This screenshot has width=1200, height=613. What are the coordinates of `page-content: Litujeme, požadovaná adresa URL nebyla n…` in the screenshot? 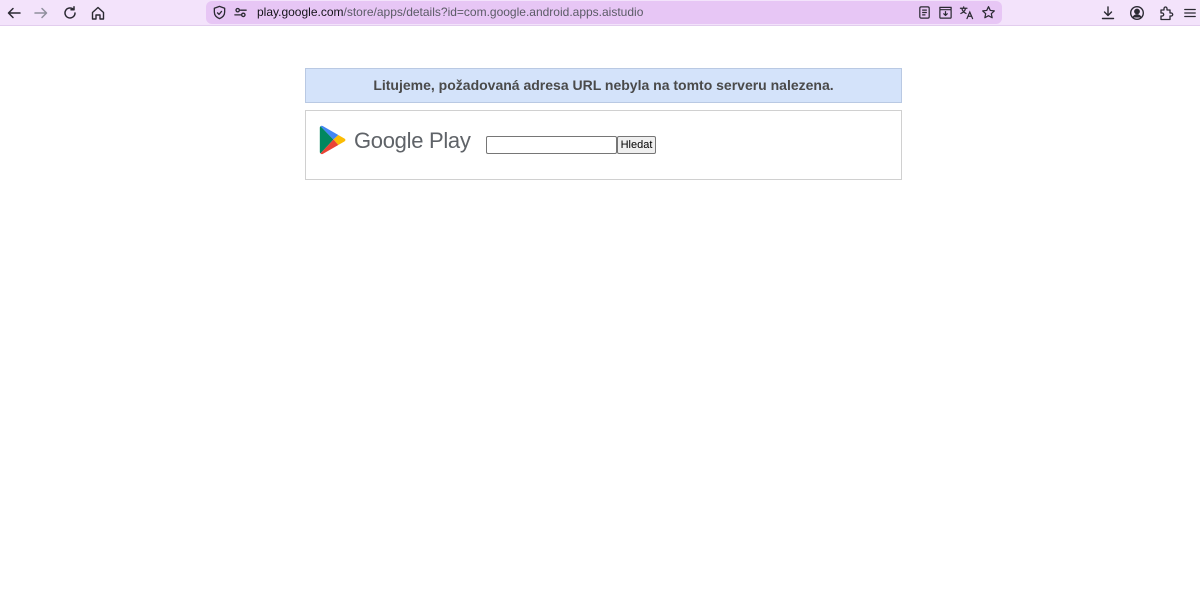 It's located at (603, 124).